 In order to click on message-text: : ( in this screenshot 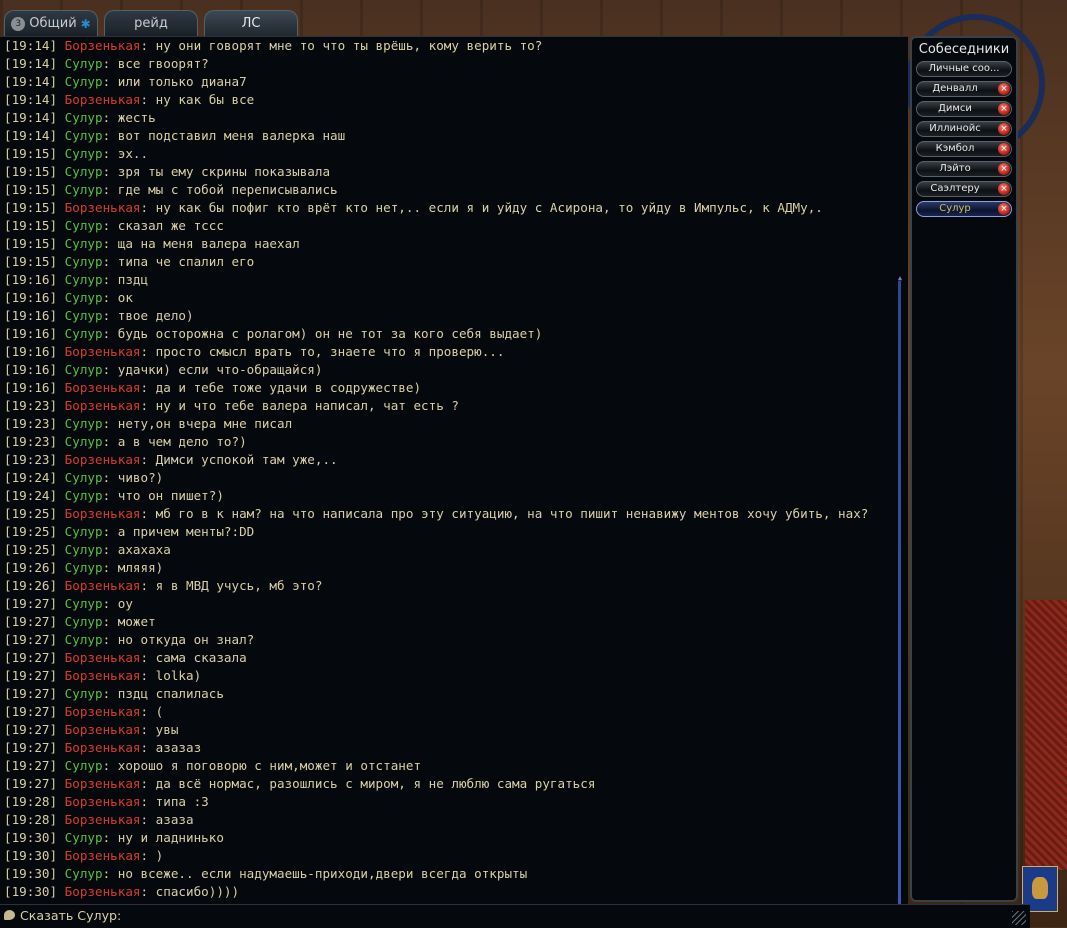, I will do `click(152, 711)`.